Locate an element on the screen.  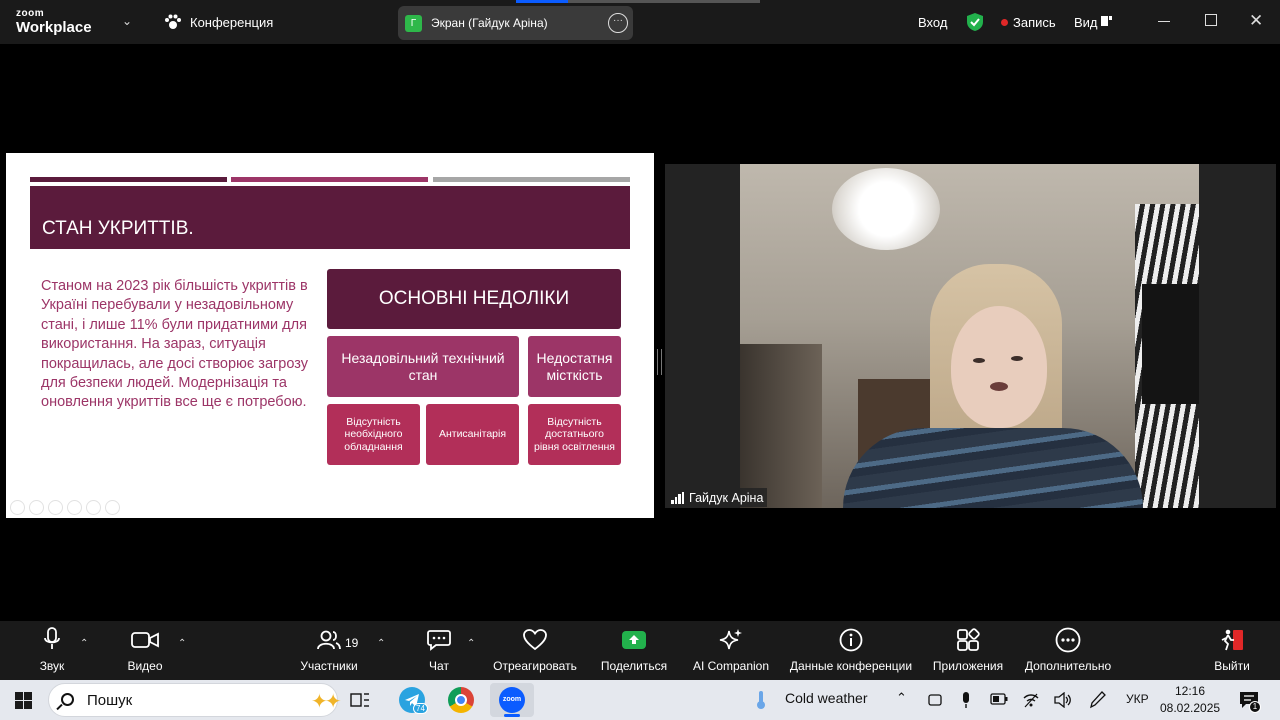
capacity-box: Недостатня місткість is located at coordinates (574, 366).